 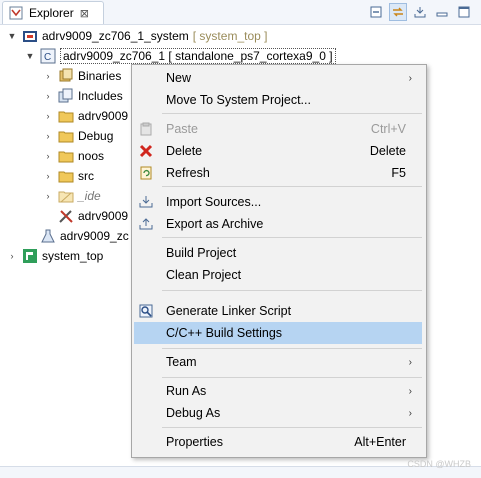 I want to click on menu-item-new: New ›, so click(x=278, y=78).